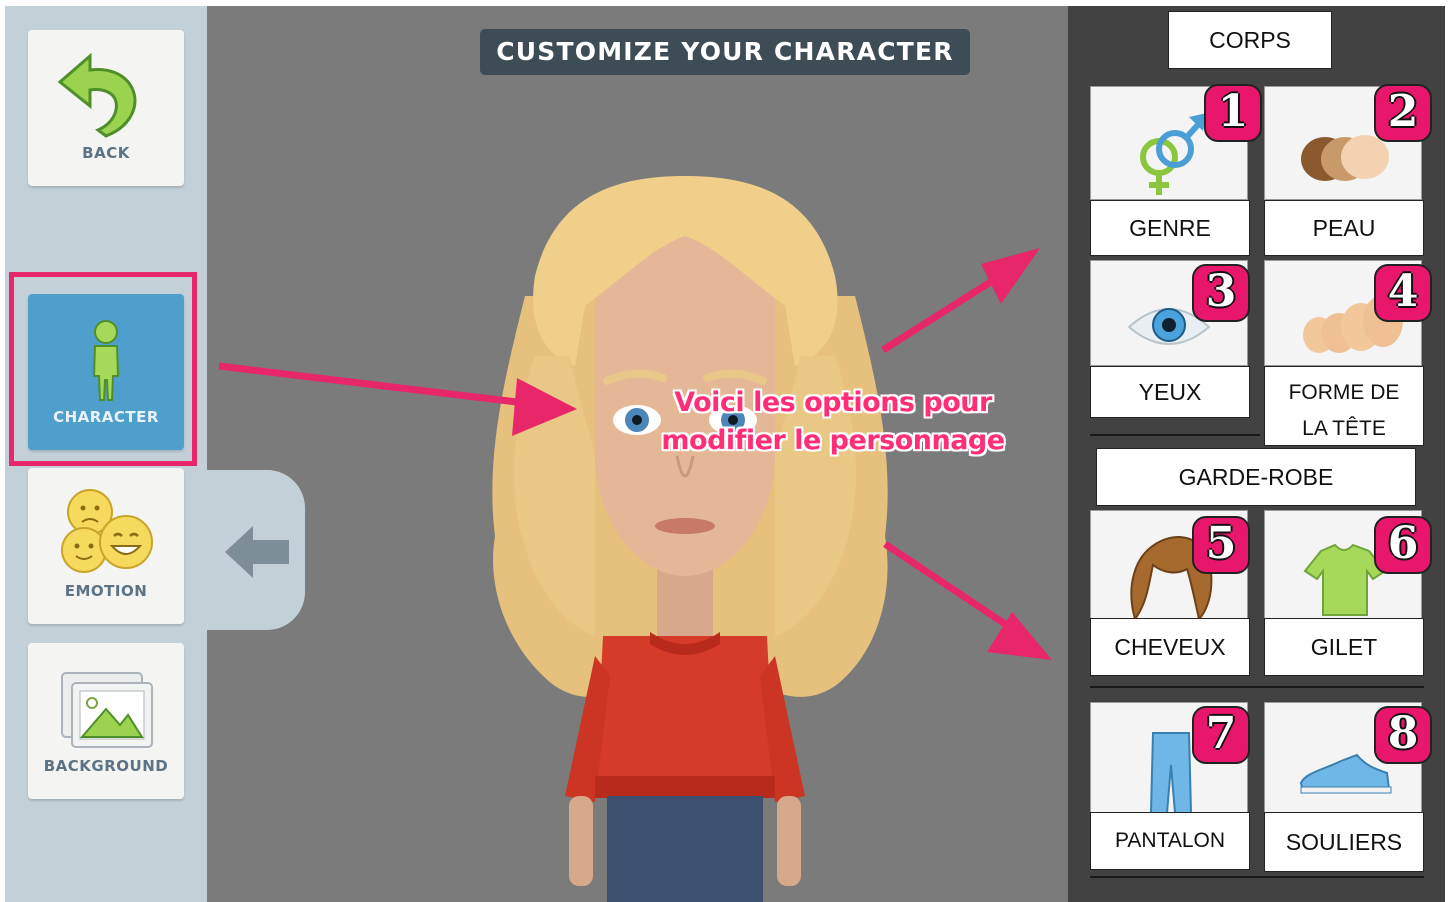  I want to click on option-number-badge: 6, so click(1403, 545).